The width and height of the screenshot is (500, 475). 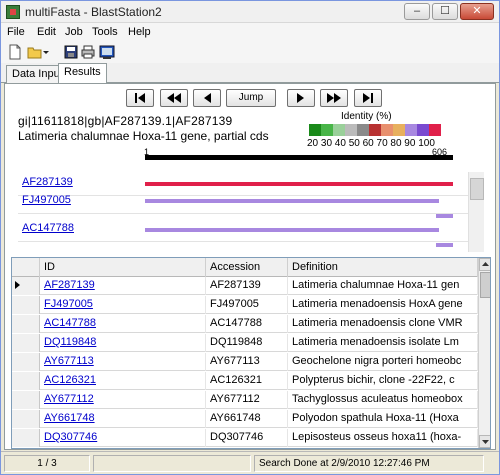 I want to click on fast-back-button, so click(x=174, y=98).